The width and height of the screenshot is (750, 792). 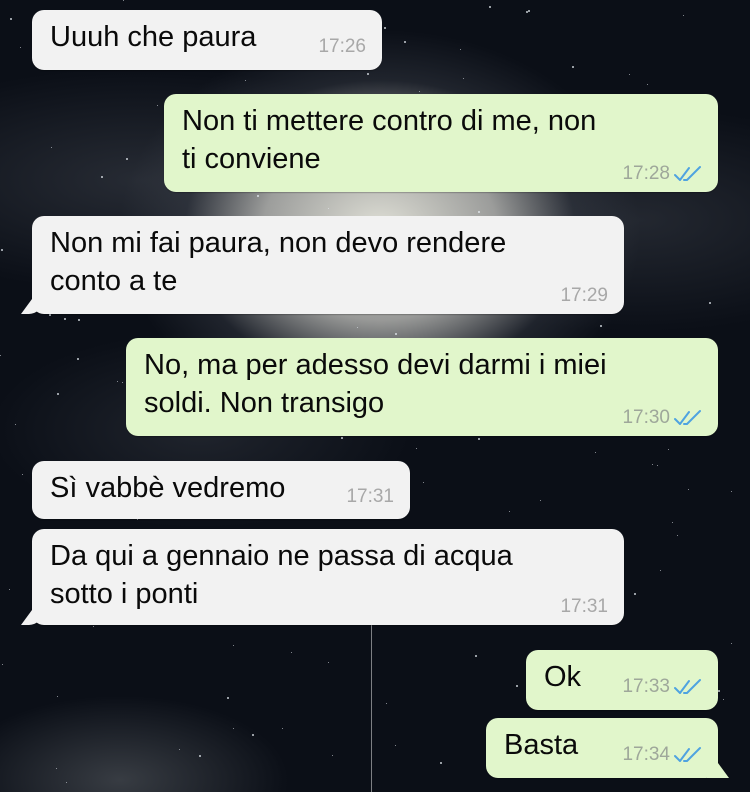 I want to click on message-incoming: Sì vabbè vedremo 17:31, so click(x=221, y=490).